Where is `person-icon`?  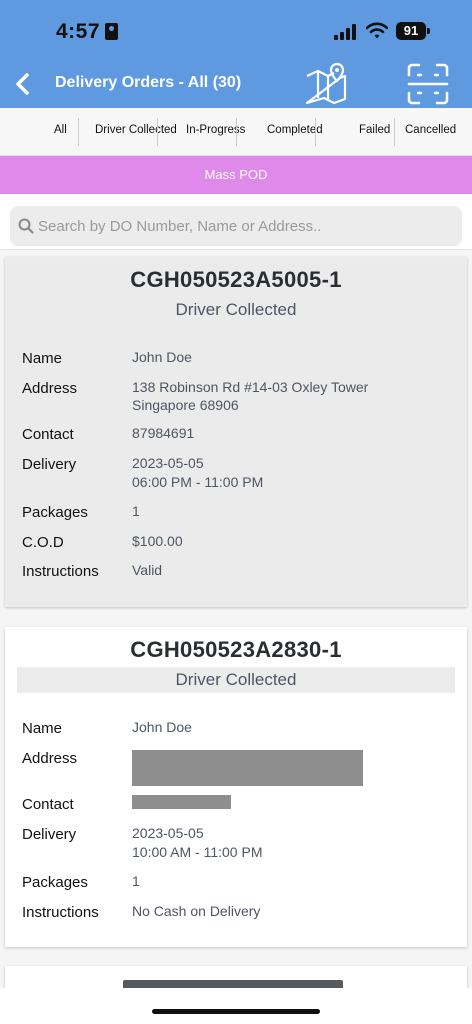 person-icon is located at coordinates (112, 31).